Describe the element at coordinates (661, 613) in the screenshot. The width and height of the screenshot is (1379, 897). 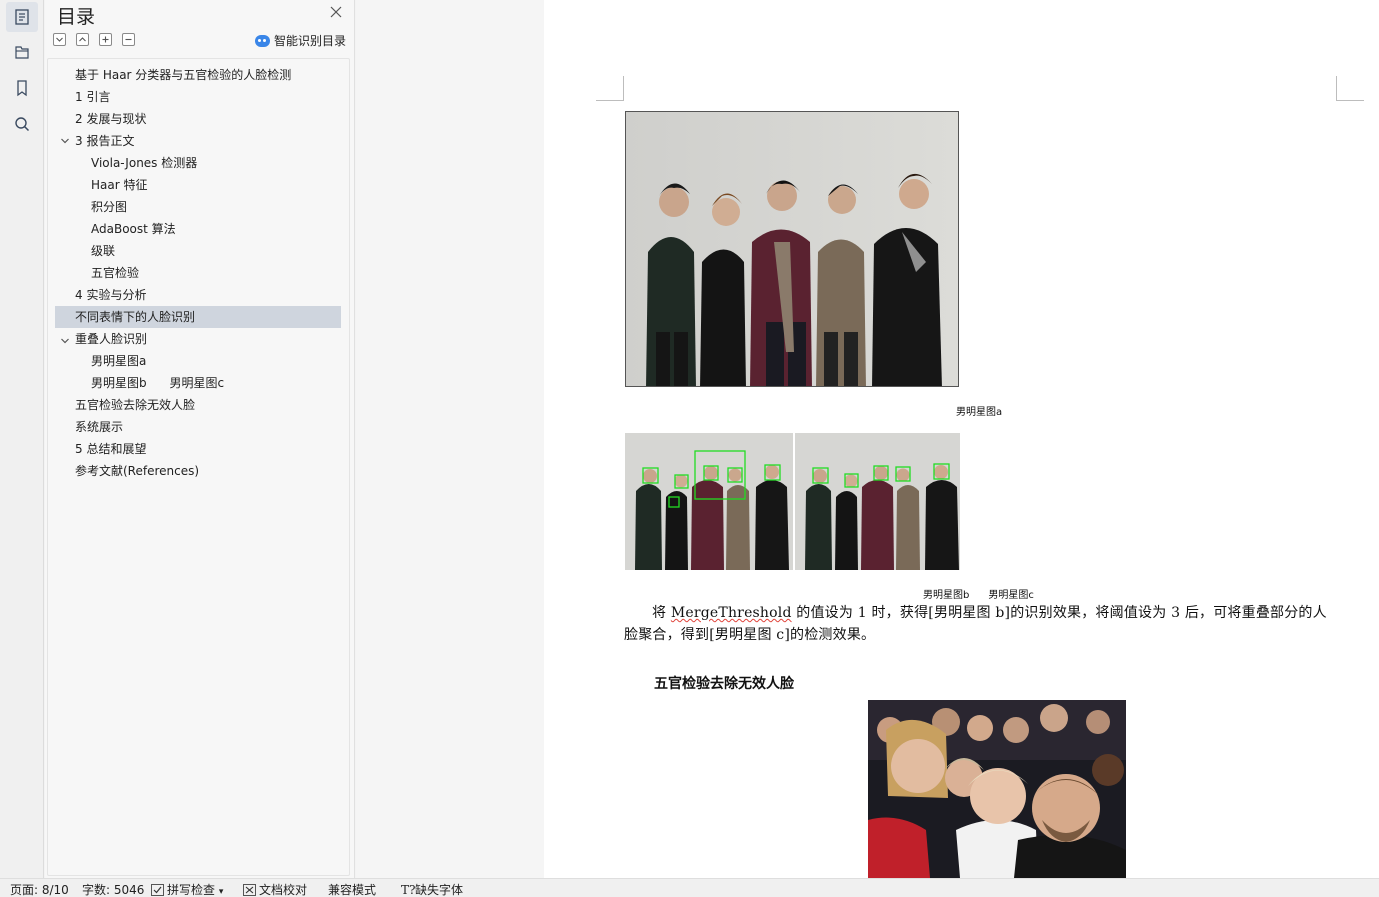
I see `paragraph-text-before: 将` at that location.